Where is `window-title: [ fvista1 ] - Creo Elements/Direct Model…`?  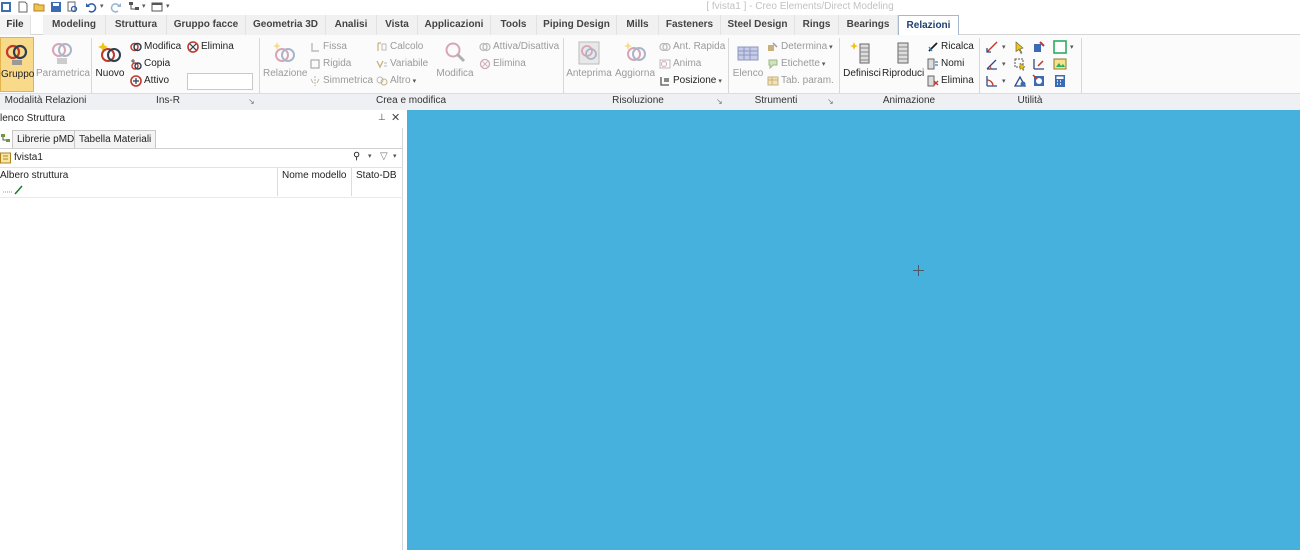
window-title: [ fvista1 ] - Creo Elements/Direct Model… is located at coordinates (800, 6).